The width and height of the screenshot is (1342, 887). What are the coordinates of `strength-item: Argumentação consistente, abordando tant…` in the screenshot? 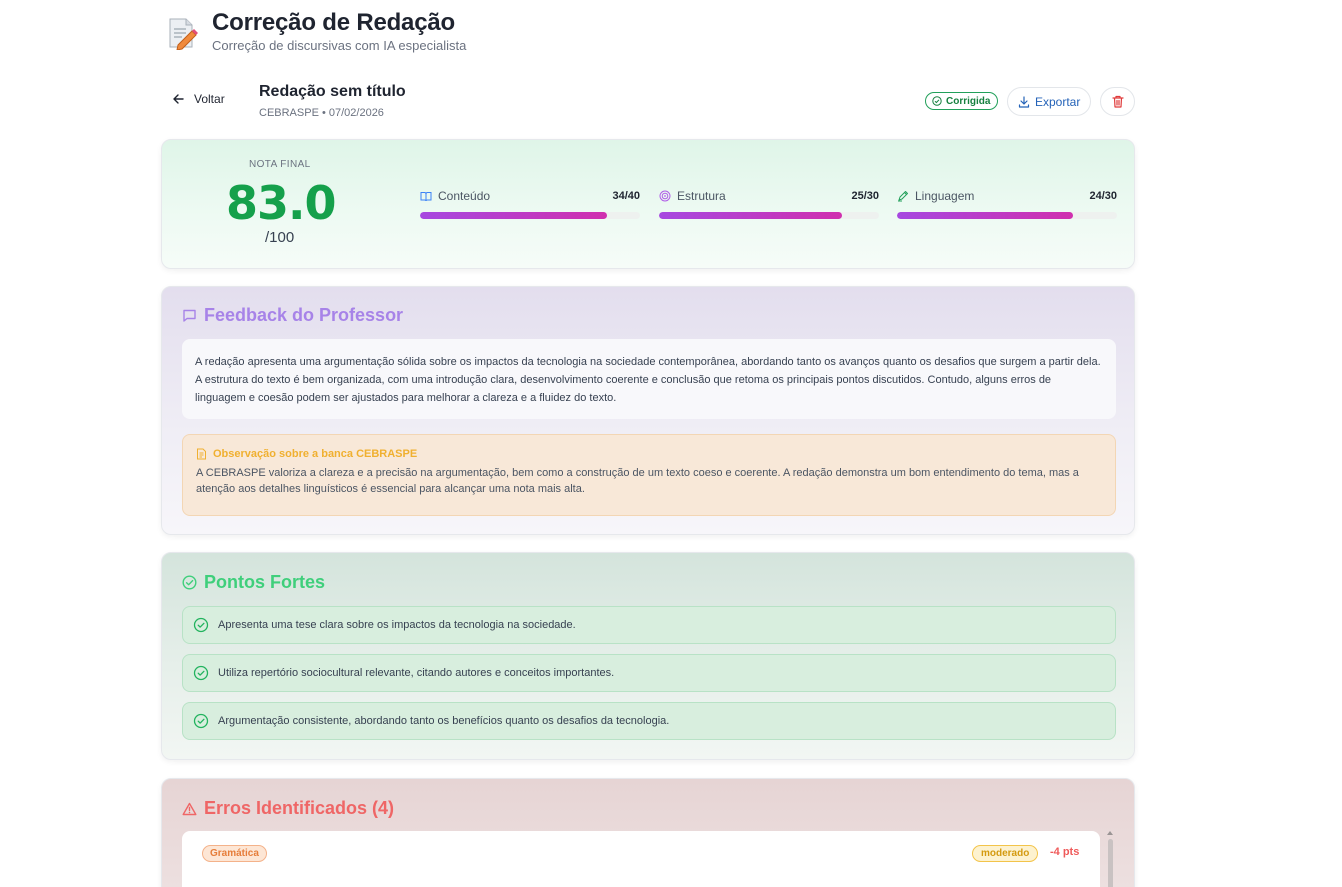 It's located at (649, 721).